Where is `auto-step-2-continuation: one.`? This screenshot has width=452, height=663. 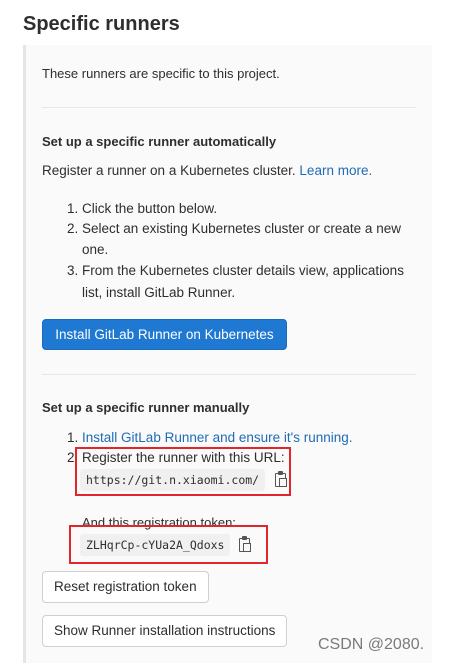
auto-step-2-continuation: one. is located at coordinates (95, 249).